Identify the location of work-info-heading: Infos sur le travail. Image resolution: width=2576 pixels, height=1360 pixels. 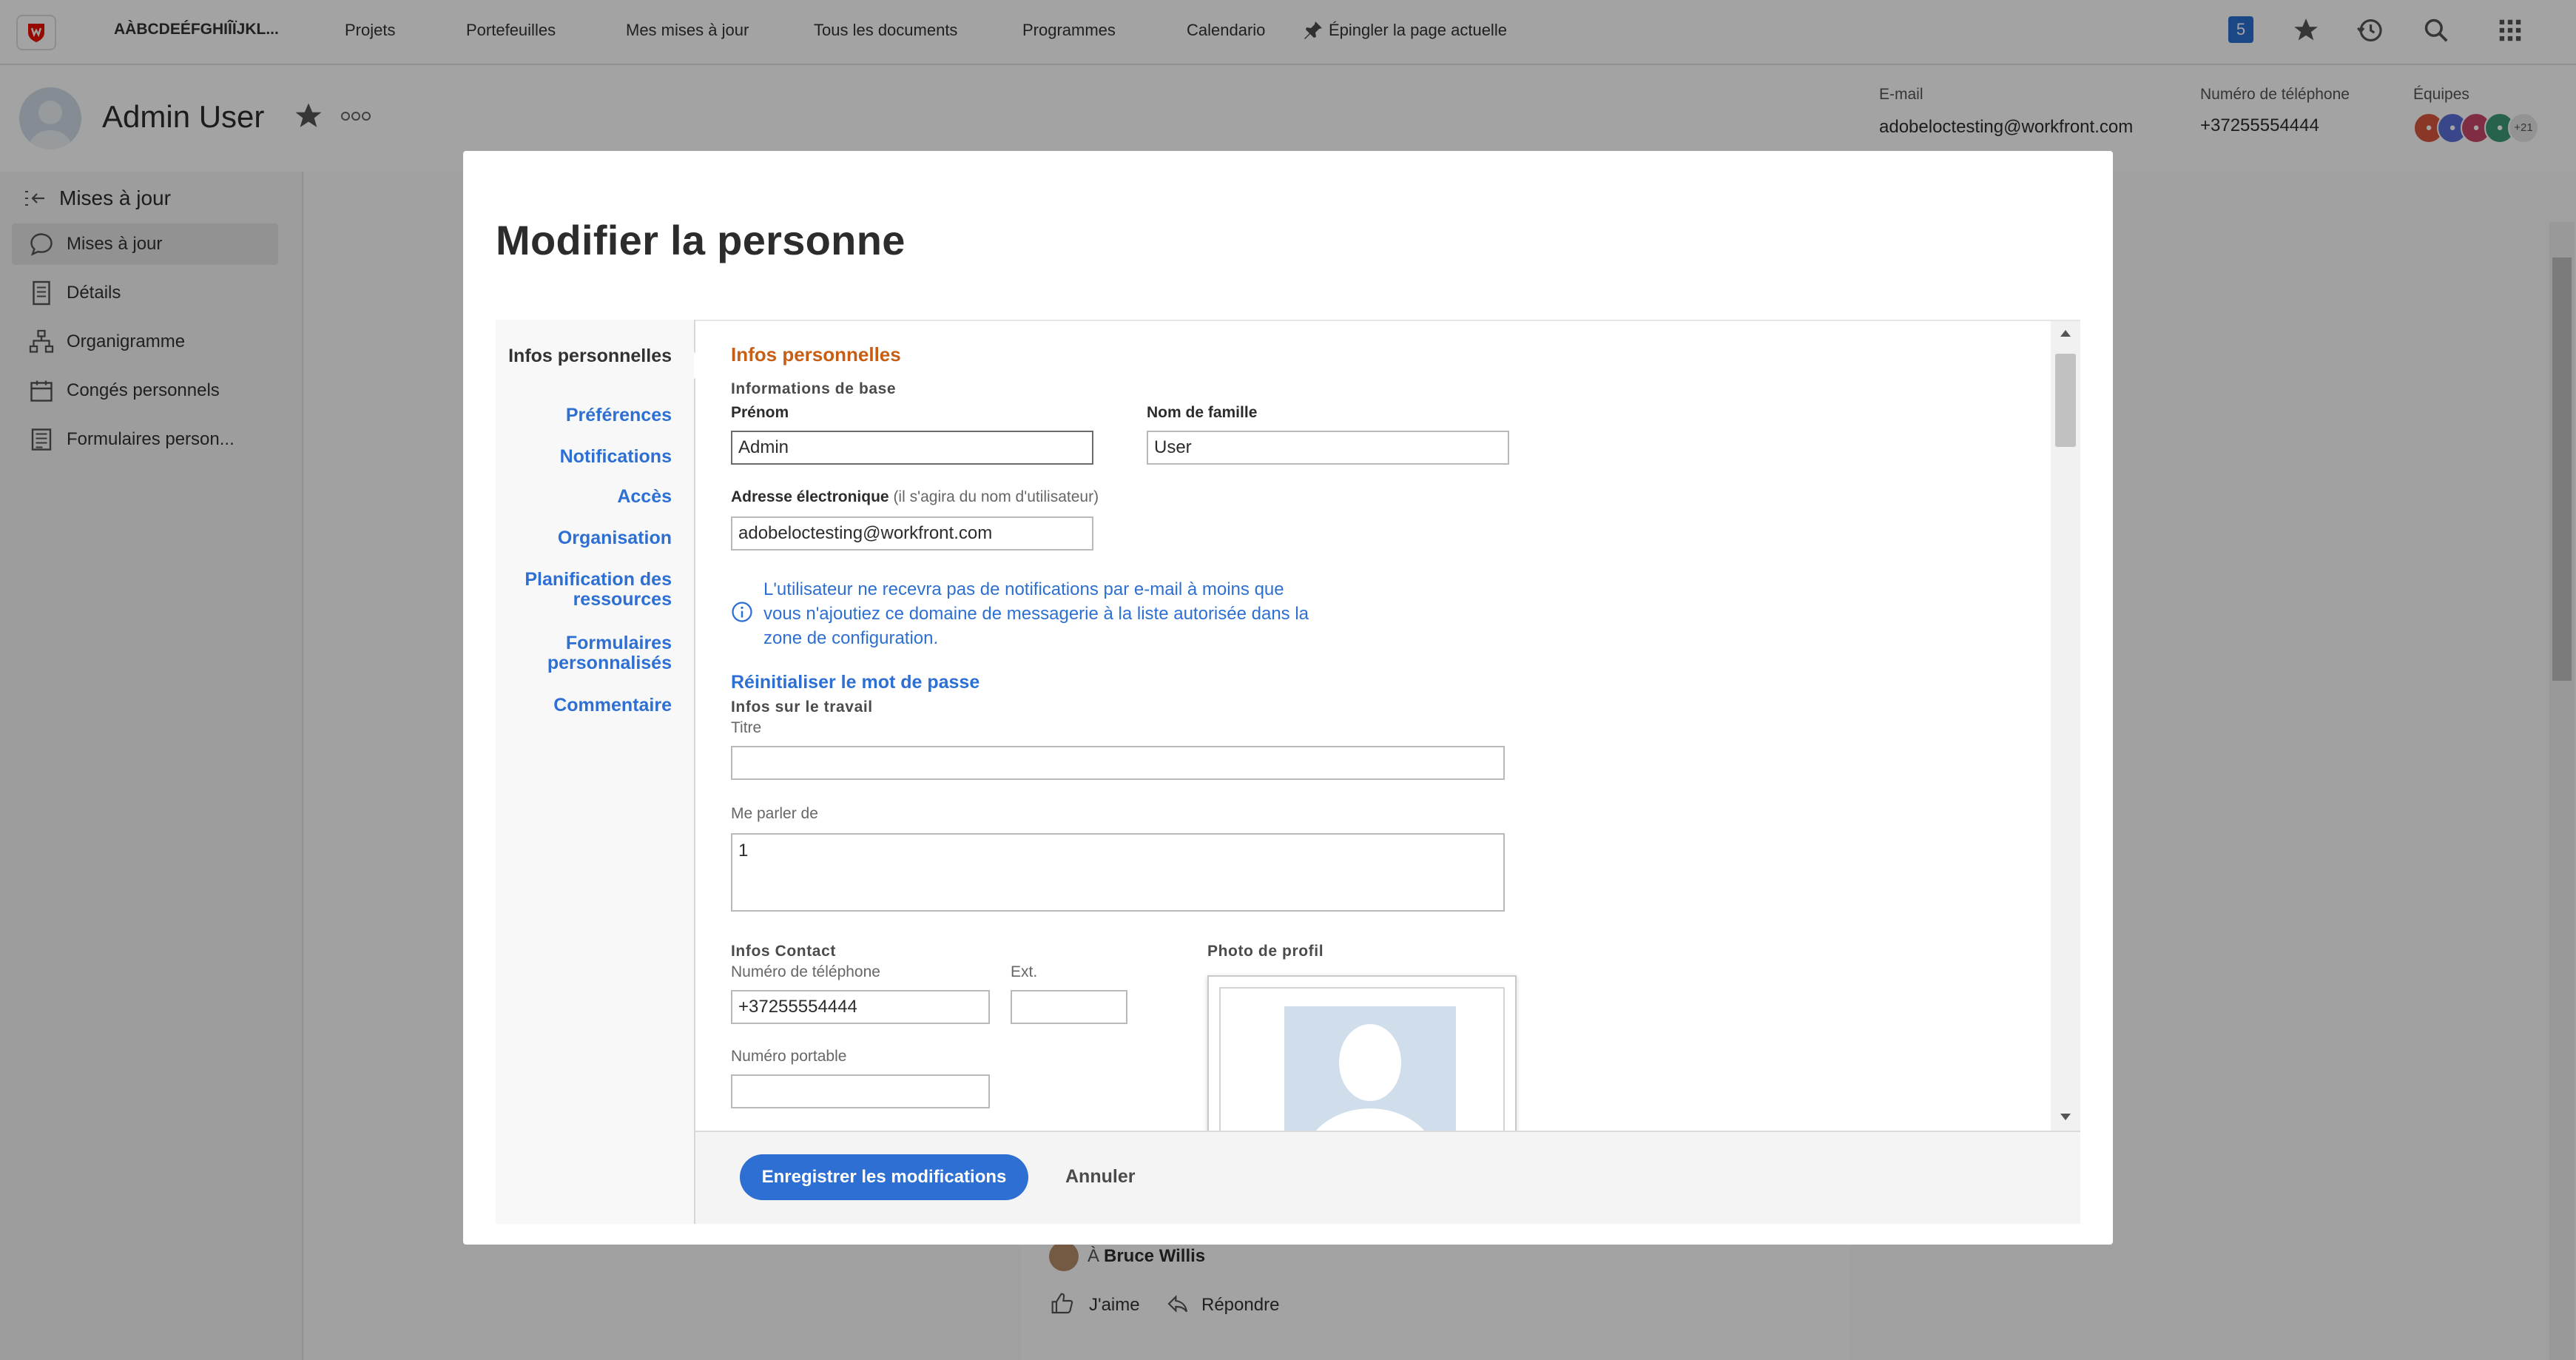
(802, 707).